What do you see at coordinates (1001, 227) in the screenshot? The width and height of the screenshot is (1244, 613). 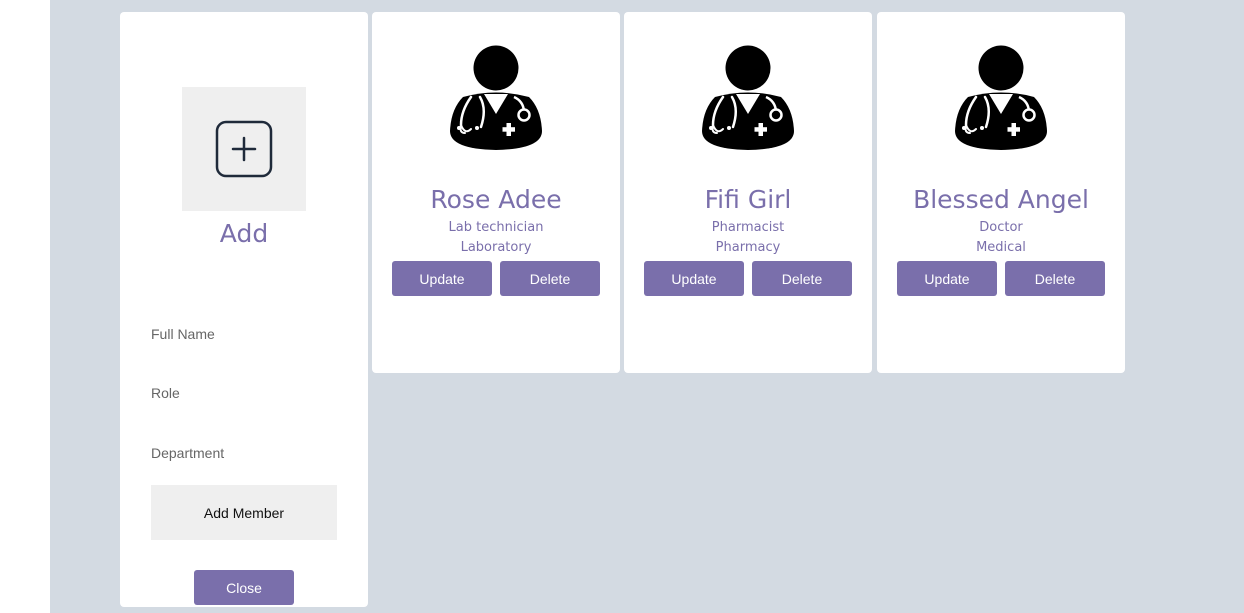 I see `member-role: Doctor` at bounding box center [1001, 227].